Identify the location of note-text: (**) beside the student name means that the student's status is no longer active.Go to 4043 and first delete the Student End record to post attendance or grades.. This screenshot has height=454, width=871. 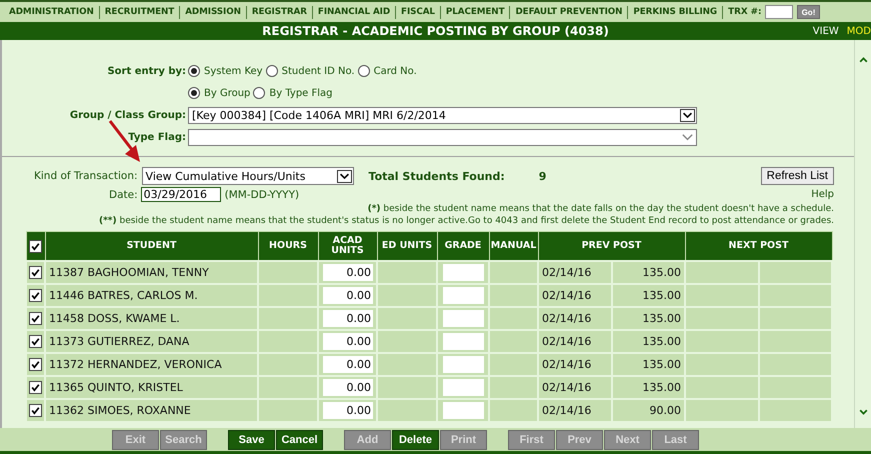
(466, 221).